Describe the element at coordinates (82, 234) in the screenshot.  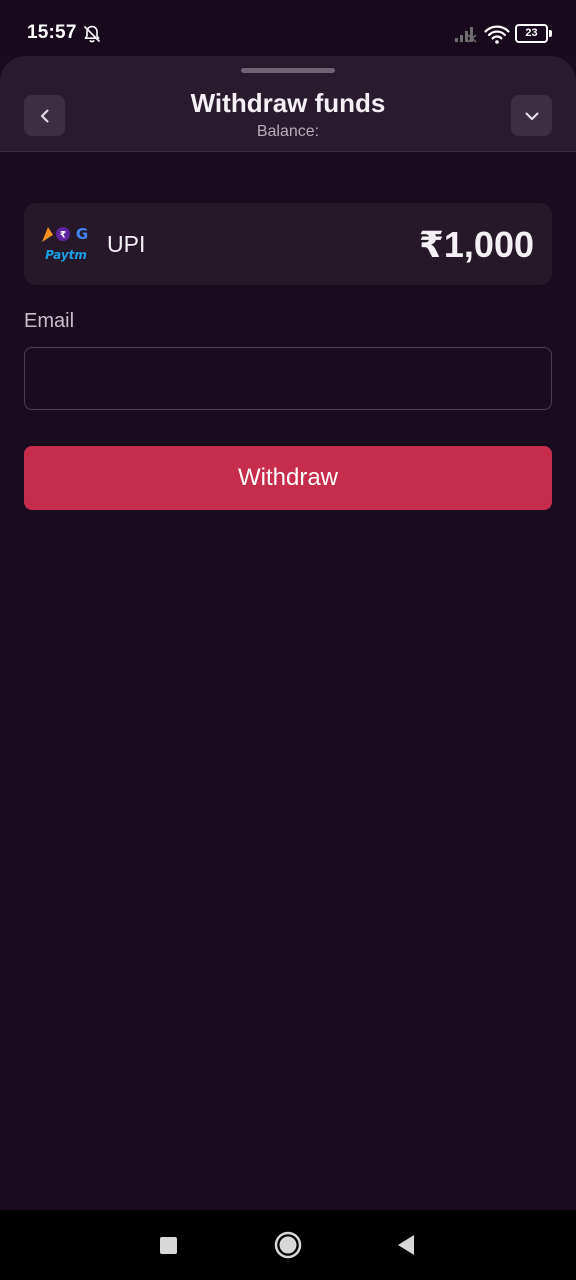
I see `svg-text: G` at that location.